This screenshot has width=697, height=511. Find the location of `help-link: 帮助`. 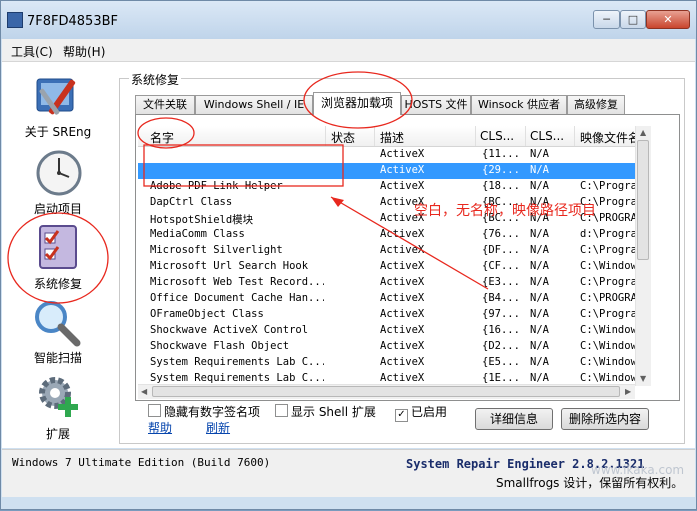

help-link: 帮助 is located at coordinates (160, 427).